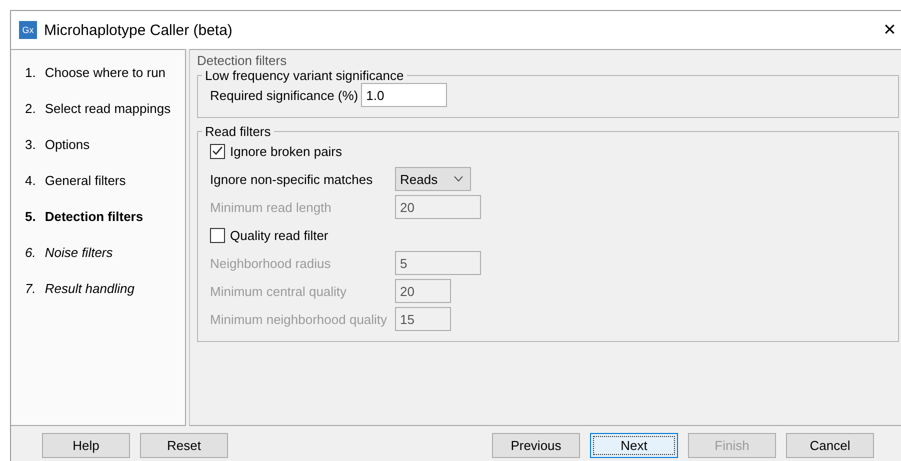 This screenshot has height=461, width=901. Describe the element at coordinates (139, 30) in the screenshot. I see `window-title: Microhaplotype Caller (beta)` at that location.